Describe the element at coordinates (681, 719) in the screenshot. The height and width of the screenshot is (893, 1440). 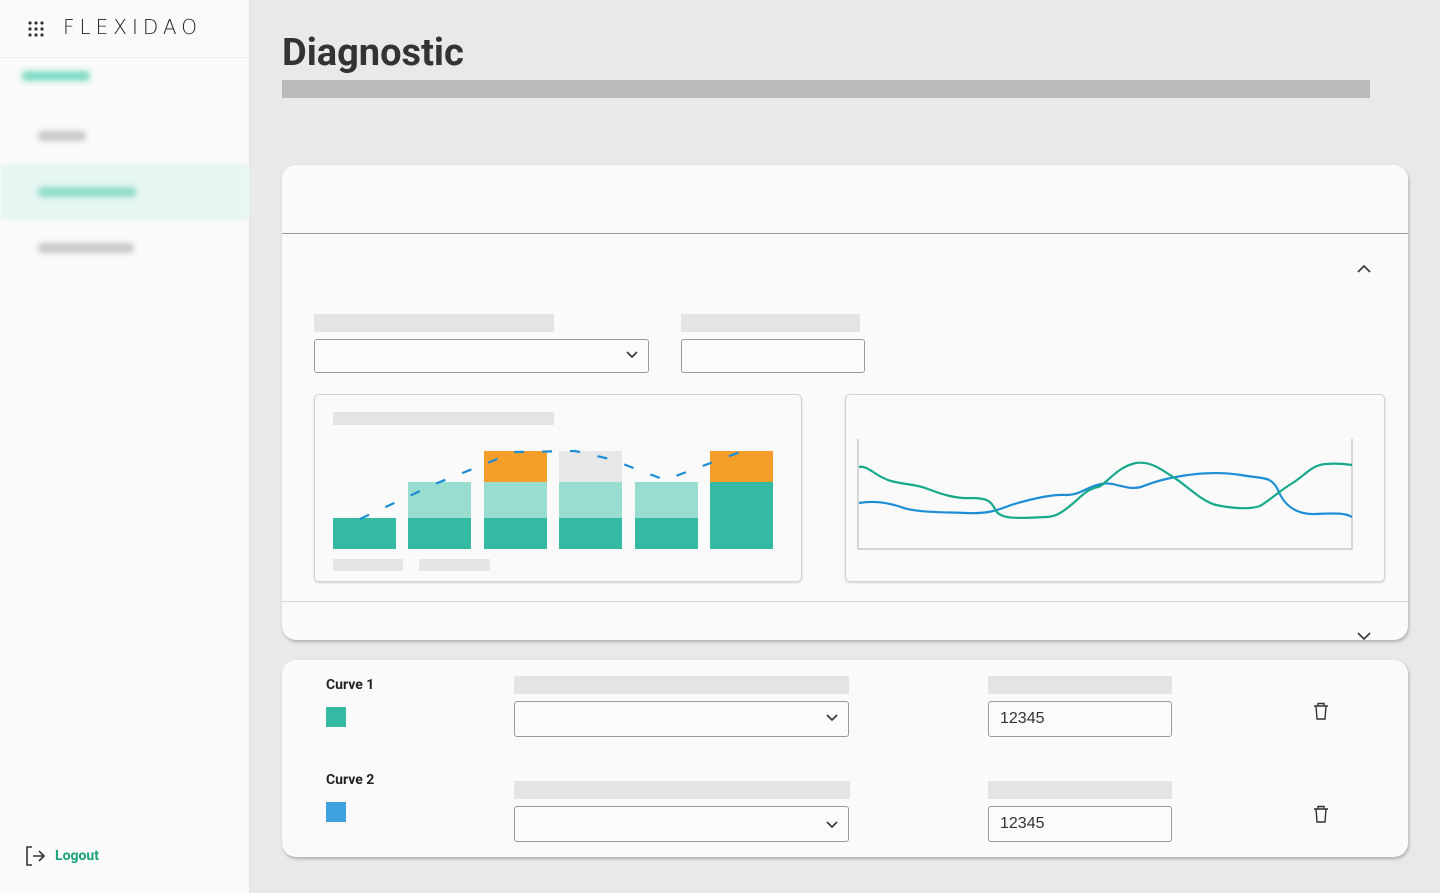
I see `curve-1-select` at that location.